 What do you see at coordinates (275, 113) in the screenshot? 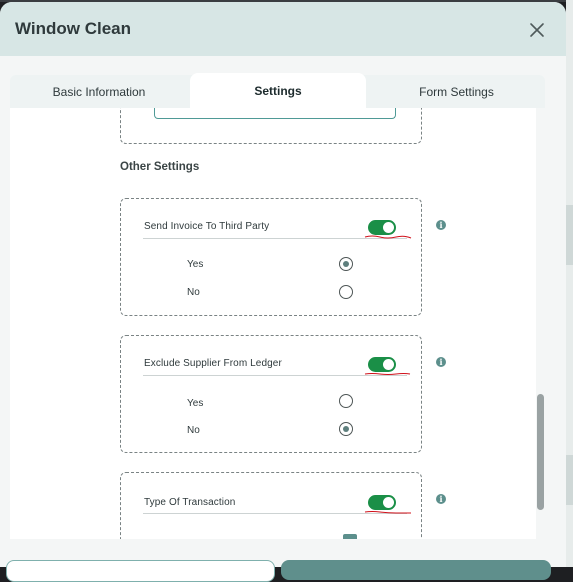
I see `add-new-button` at bounding box center [275, 113].